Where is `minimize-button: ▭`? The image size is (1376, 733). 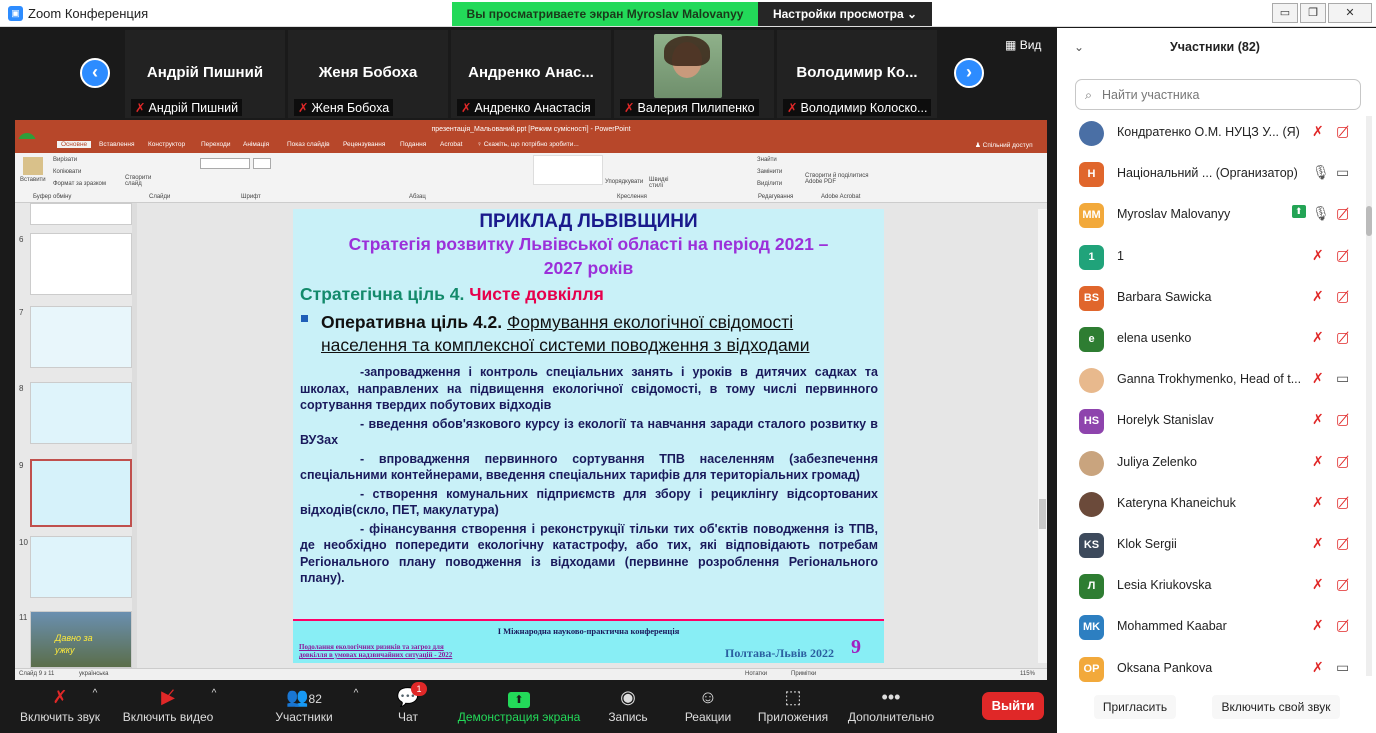 minimize-button: ▭ is located at coordinates (1285, 13).